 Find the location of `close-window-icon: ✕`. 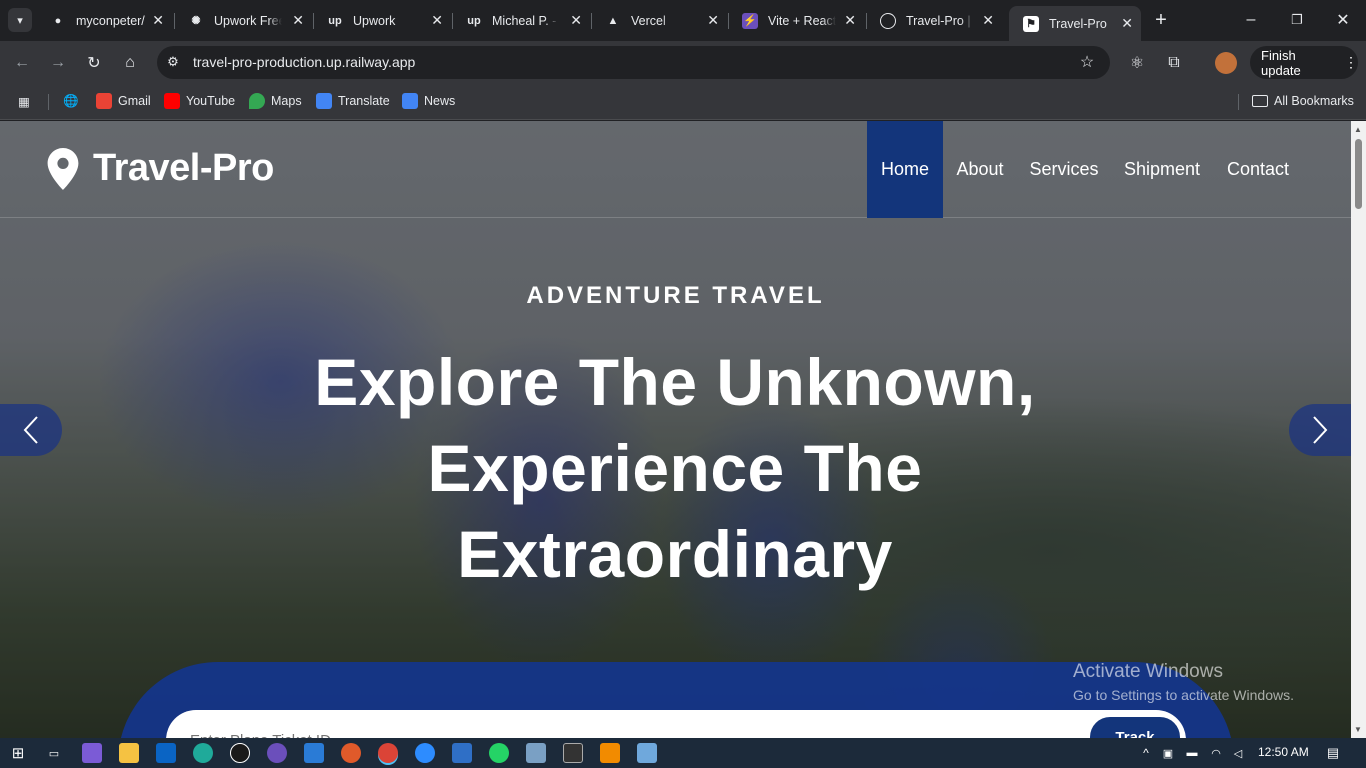

close-window-icon: ✕ is located at coordinates (1343, 20).